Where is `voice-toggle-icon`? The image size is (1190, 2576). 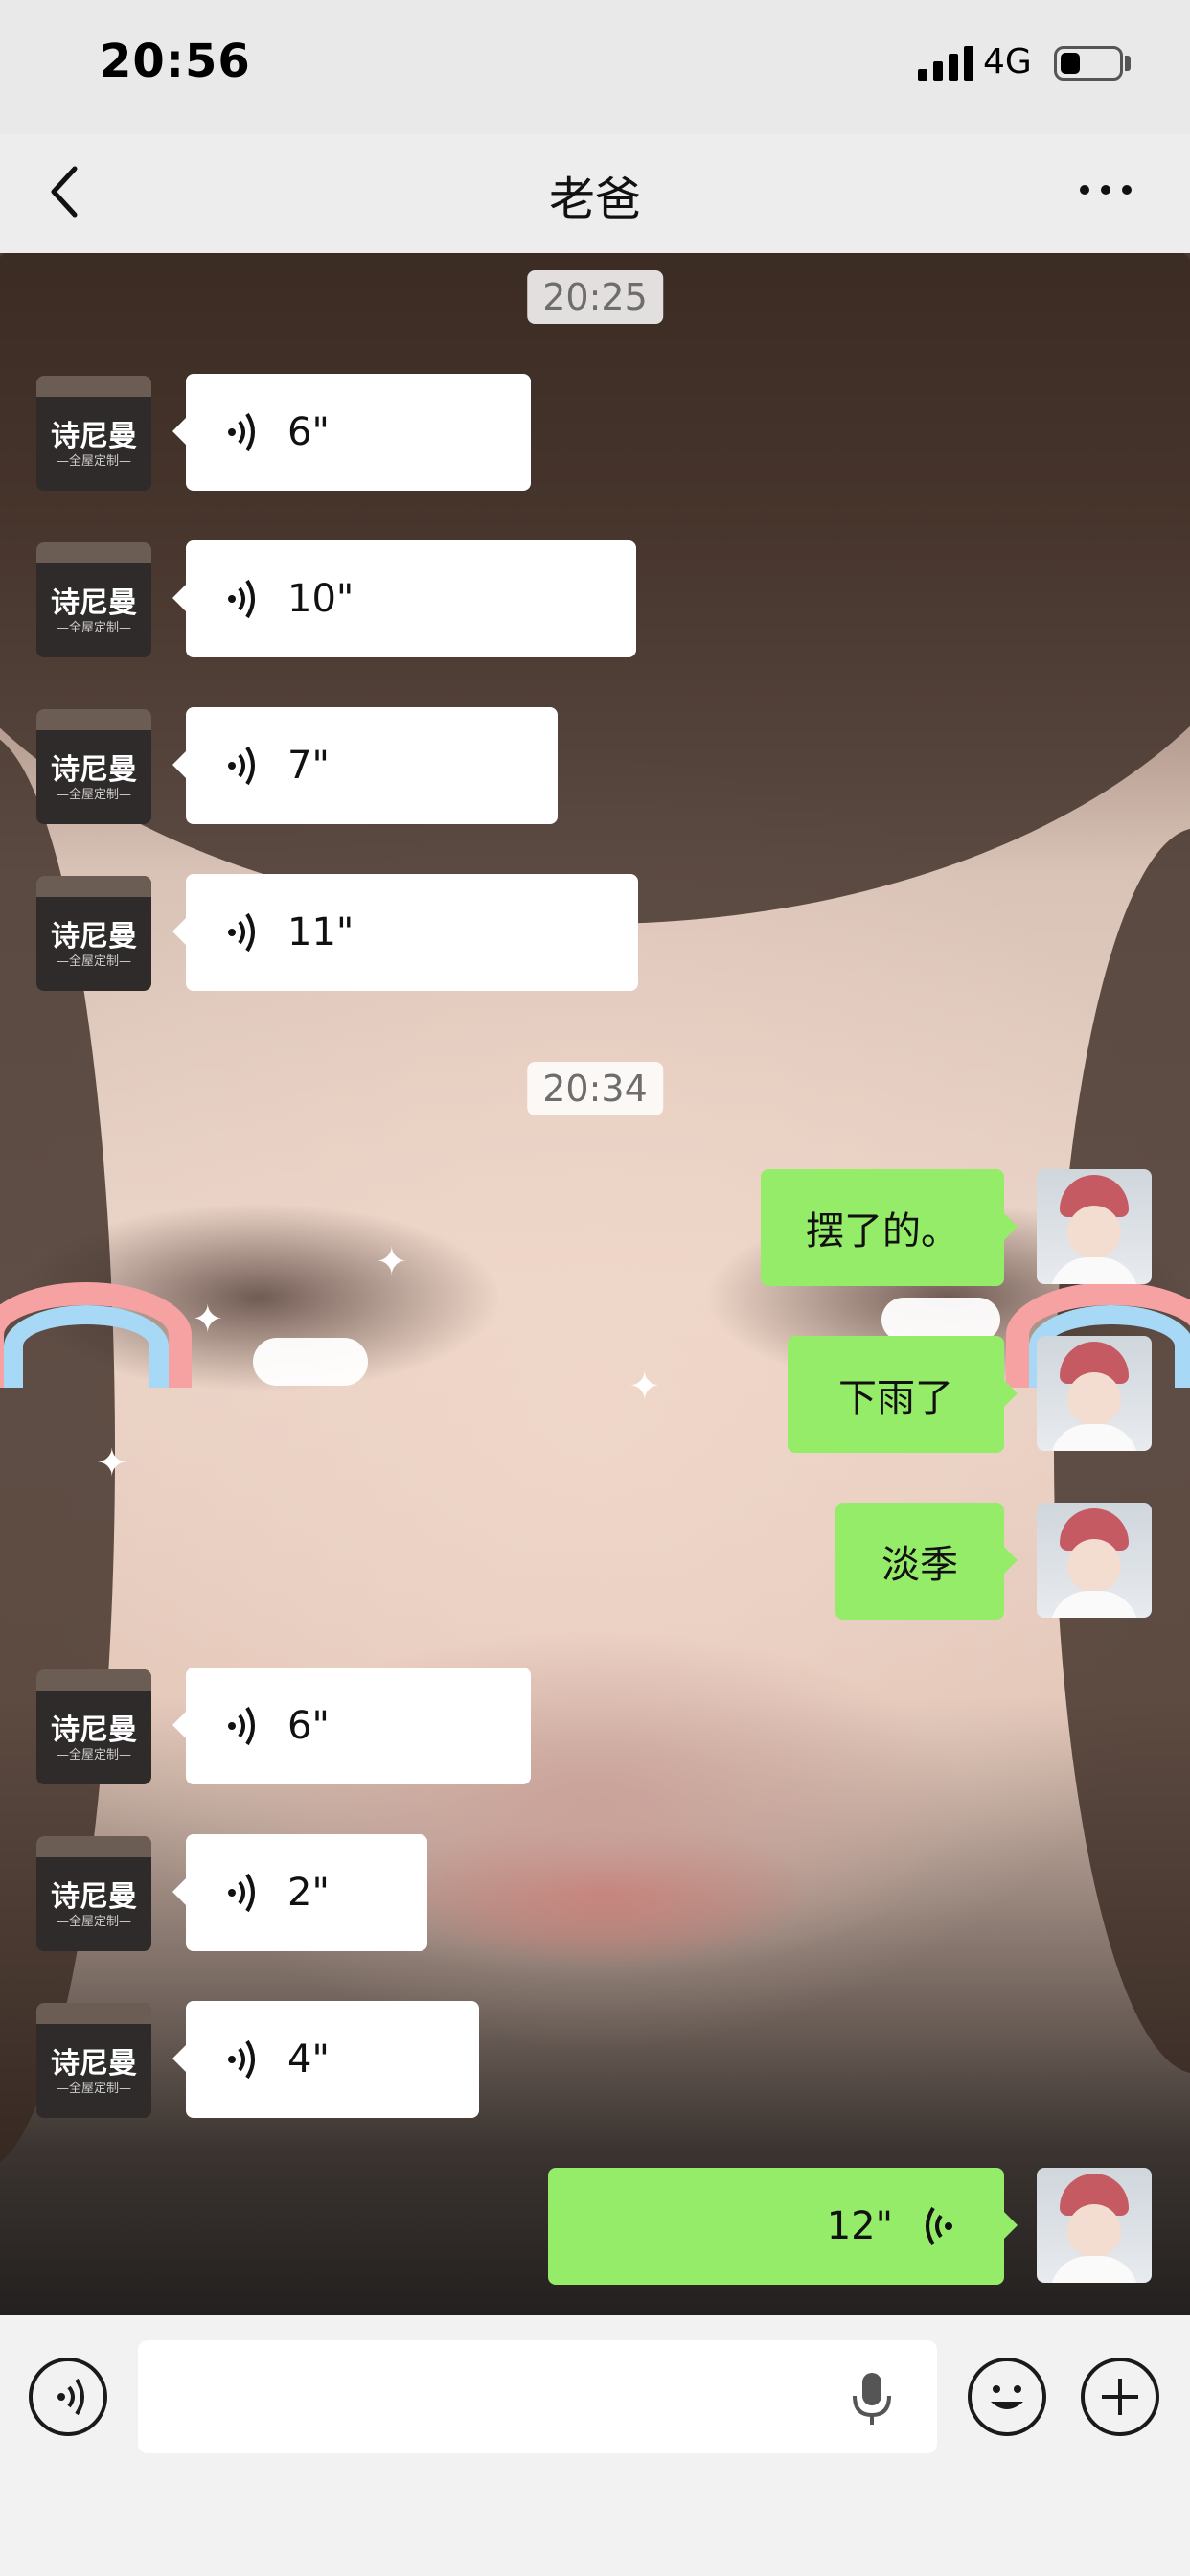 voice-toggle-icon is located at coordinates (70, 2397).